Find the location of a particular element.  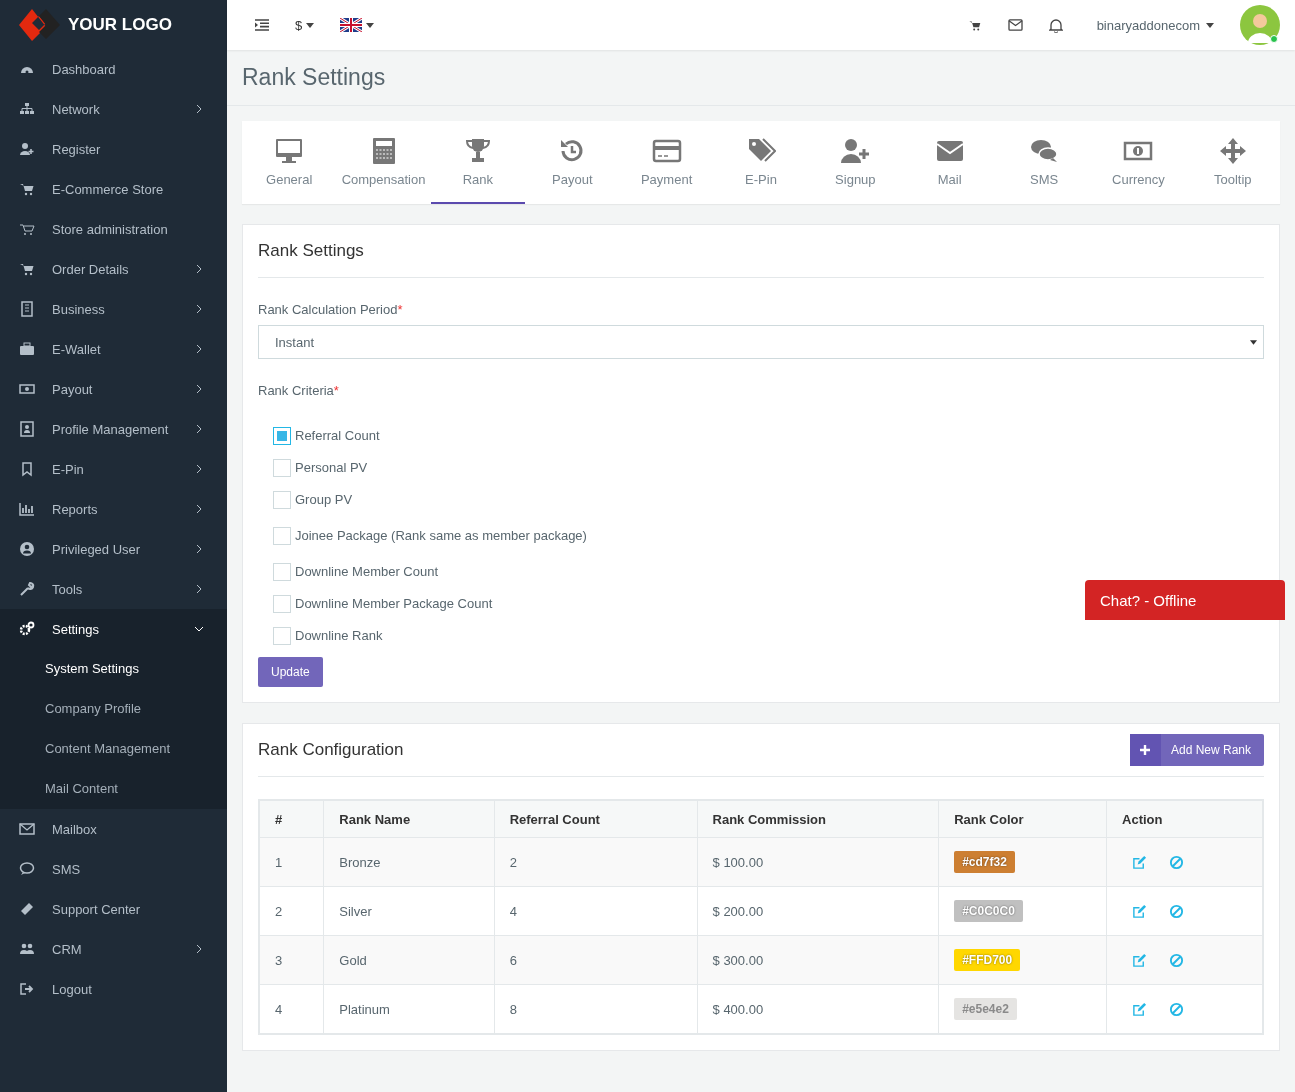

color-badge: #cd7f32 is located at coordinates (984, 862).